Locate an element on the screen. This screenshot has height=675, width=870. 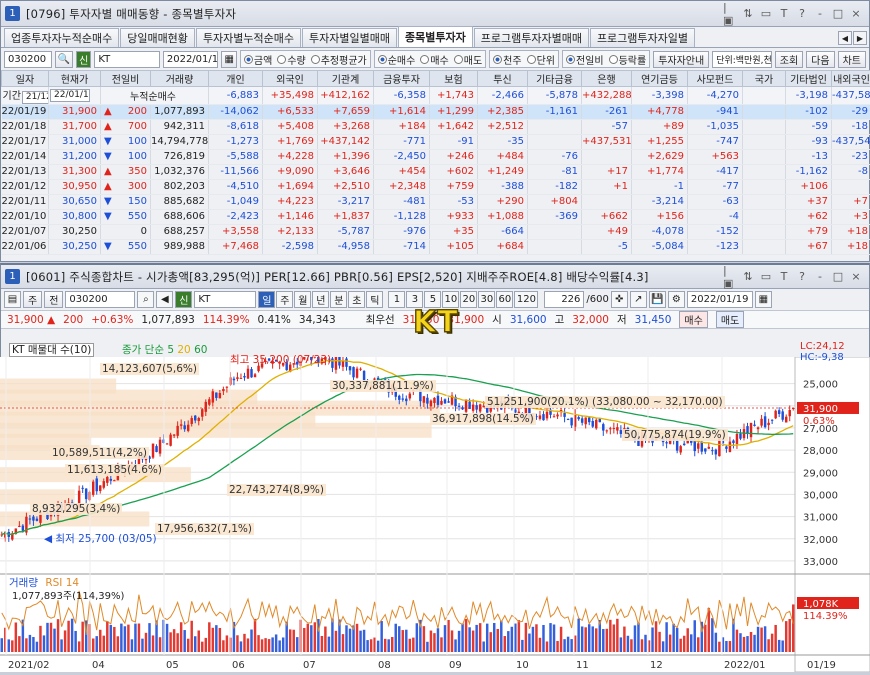
candle-count-input: 226 is located at coordinates (564, 299).